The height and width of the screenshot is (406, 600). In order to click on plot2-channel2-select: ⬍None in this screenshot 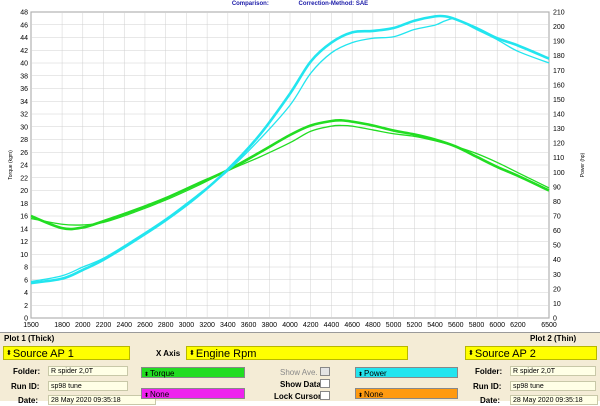, I will do `click(406, 393)`.